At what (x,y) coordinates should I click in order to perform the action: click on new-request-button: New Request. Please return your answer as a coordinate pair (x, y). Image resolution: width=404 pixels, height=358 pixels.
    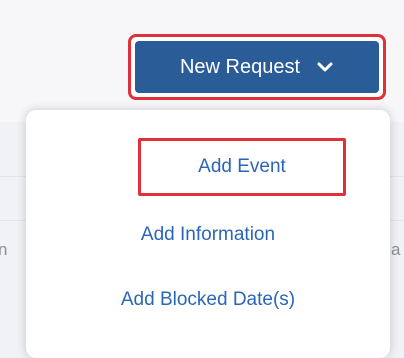
    Looking at the image, I should click on (257, 67).